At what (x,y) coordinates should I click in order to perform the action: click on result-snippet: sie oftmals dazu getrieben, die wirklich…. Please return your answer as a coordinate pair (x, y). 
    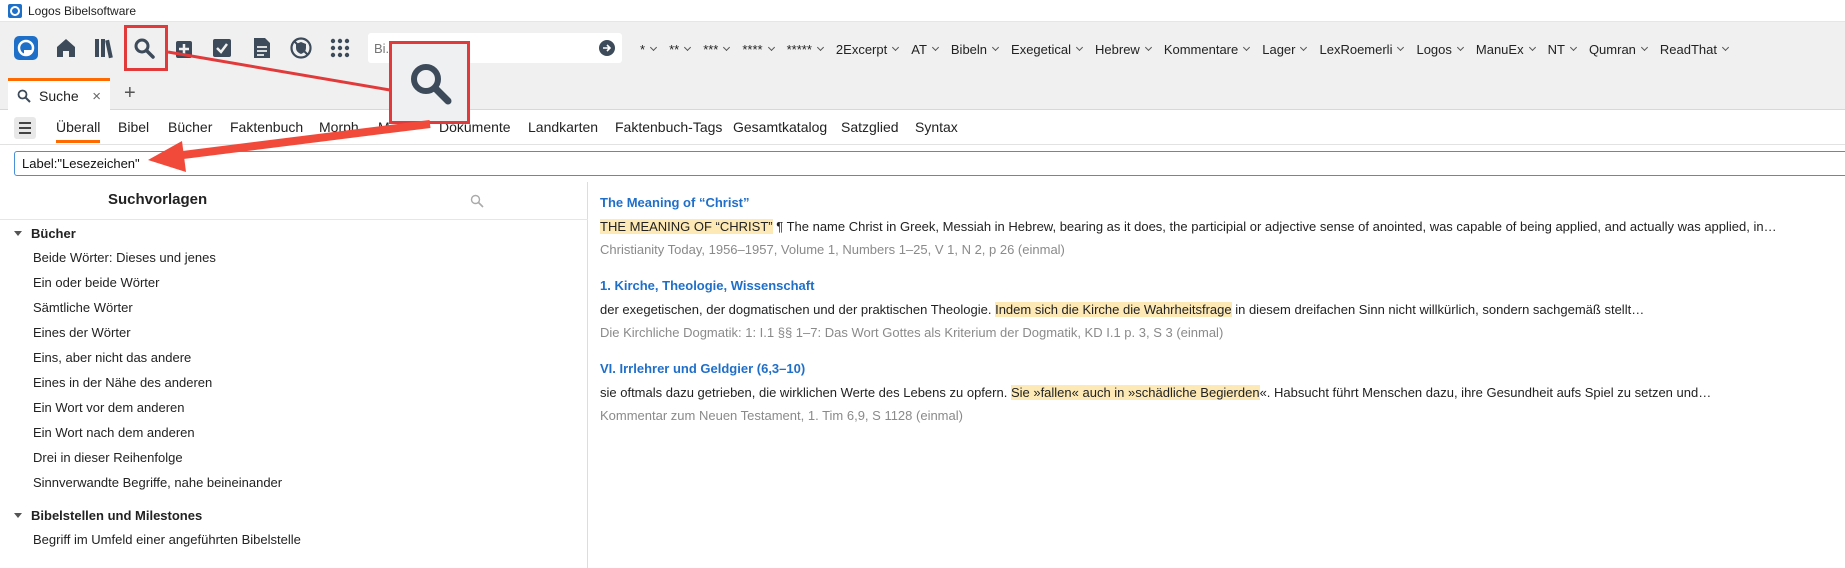
    Looking at the image, I should click on (1156, 392).